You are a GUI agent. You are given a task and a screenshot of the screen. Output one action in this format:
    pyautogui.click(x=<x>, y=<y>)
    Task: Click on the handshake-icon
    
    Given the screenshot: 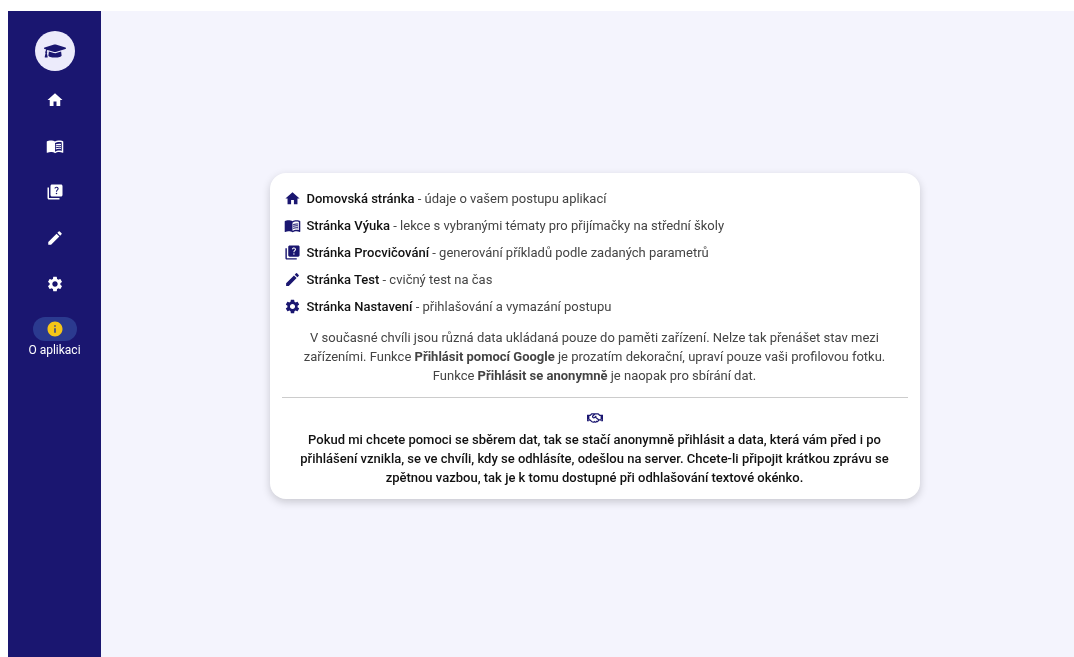 What is the action you would take?
    pyautogui.click(x=594, y=418)
    